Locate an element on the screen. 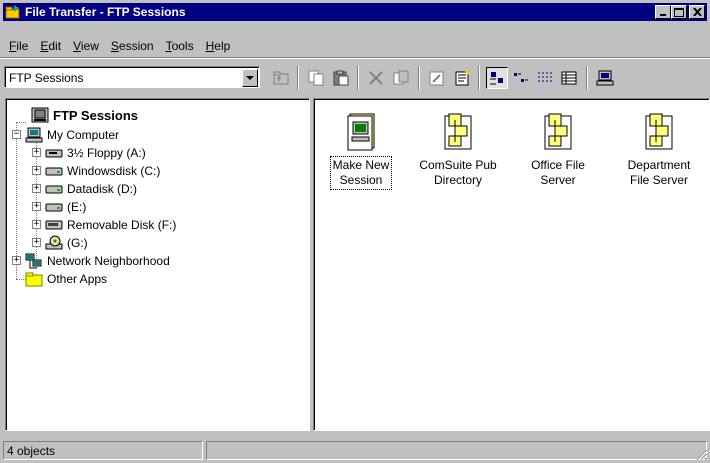  properties-button is located at coordinates (437, 78).